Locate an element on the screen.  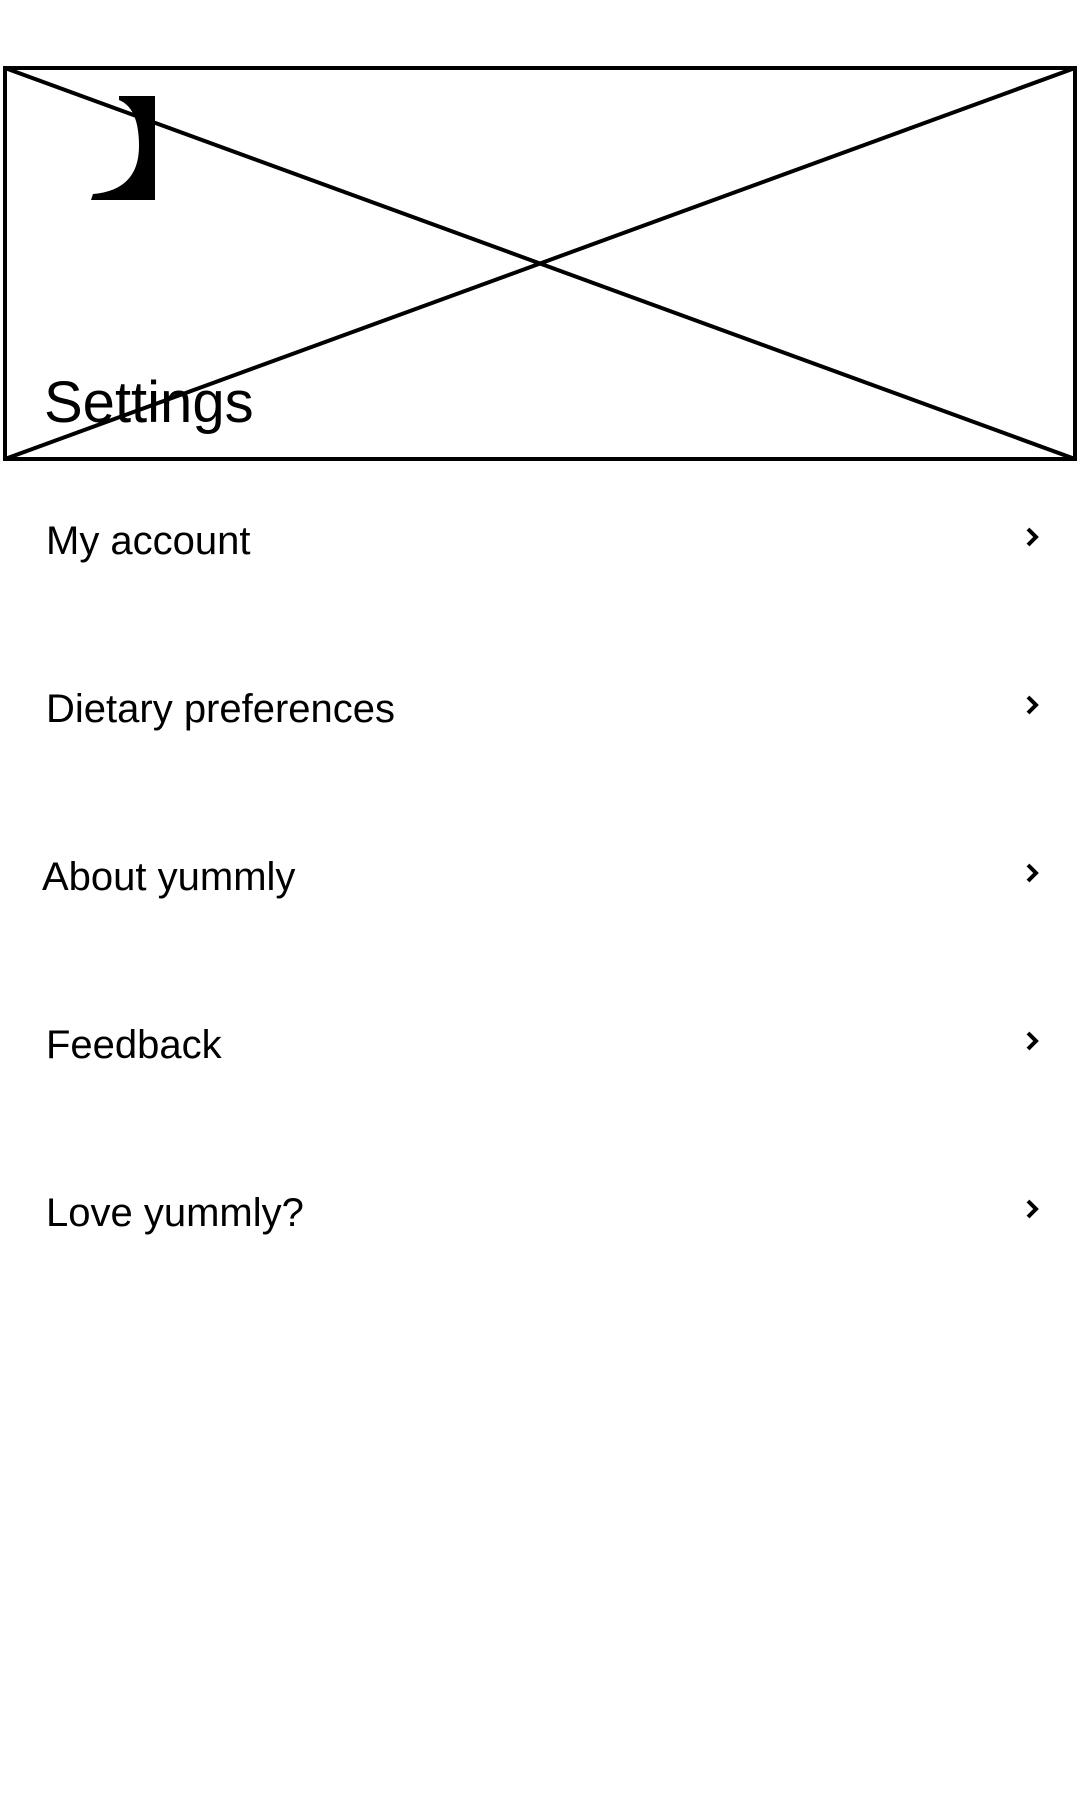
menu-item-label: Feedback is located at coordinates (134, 1045).